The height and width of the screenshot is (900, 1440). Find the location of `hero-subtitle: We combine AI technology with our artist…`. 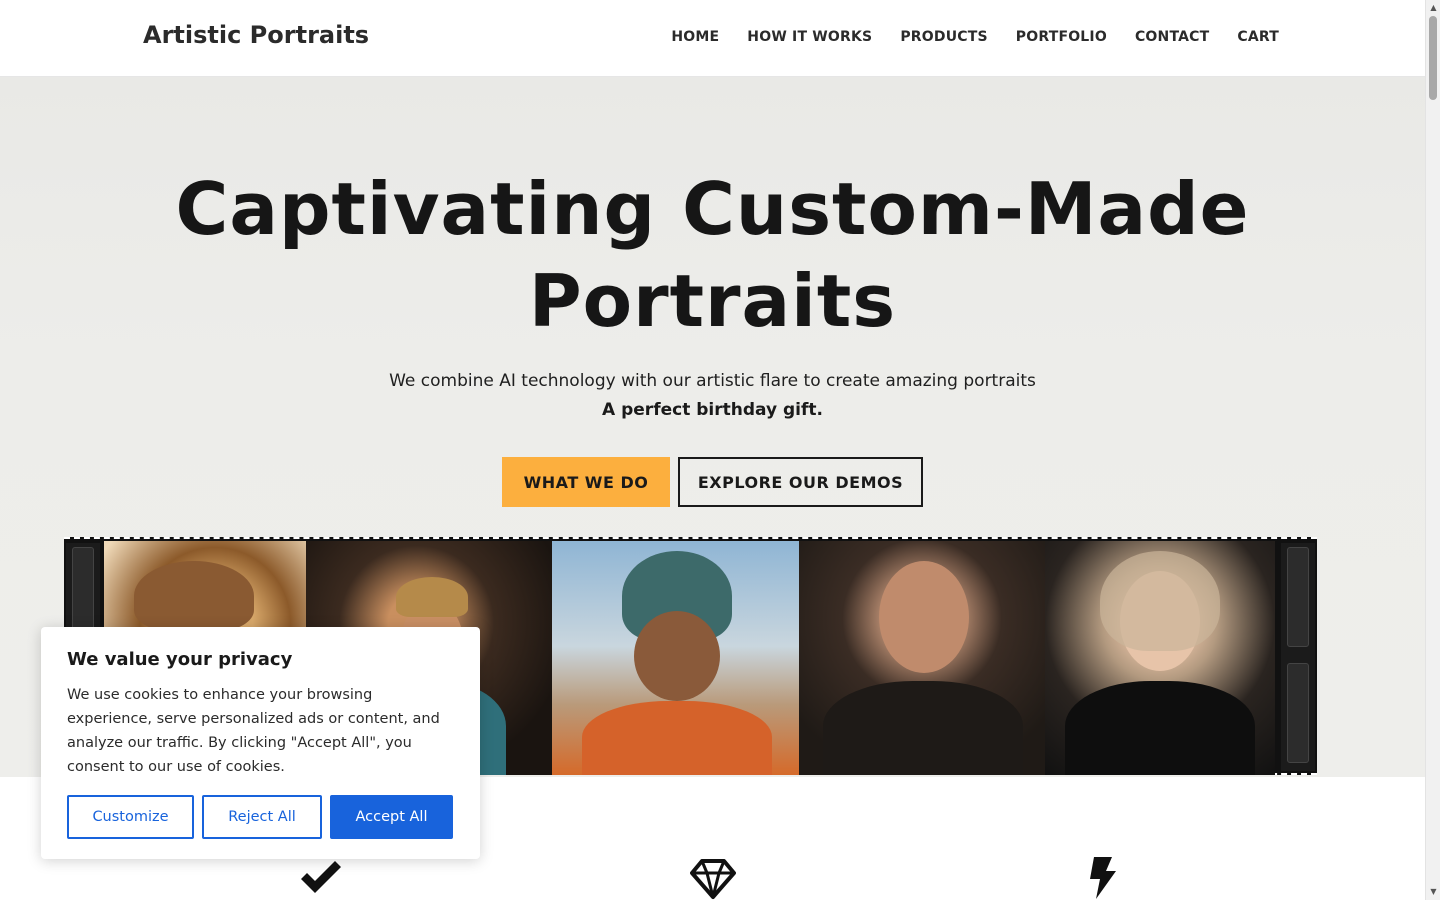

hero-subtitle: We combine AI technology with our artist… is located at coordinates (712, 381).